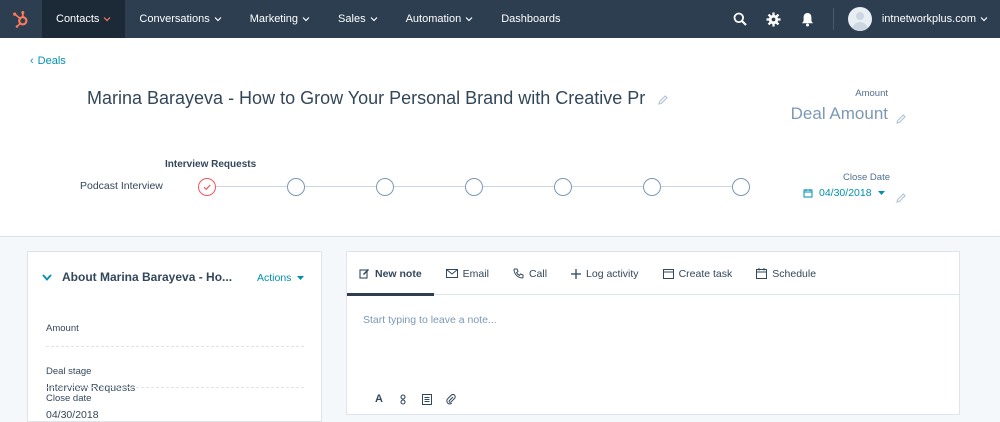 The height and width of the screenshot is (422, 1000). What do you see at coordinates (833, 19) in the screenshot?
I see `nav-divider` at bounding box center [833, 19].